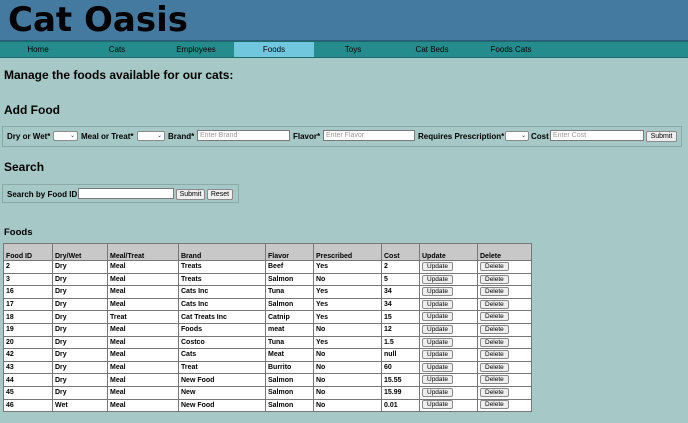 This screenshot has height=423, width=688. What do you see at coordinates (267, 355) in the screenshot?
I see `table-row: 42 Dry Meal Cats Meat No null Update Delete` at bounding box center [267, 355].